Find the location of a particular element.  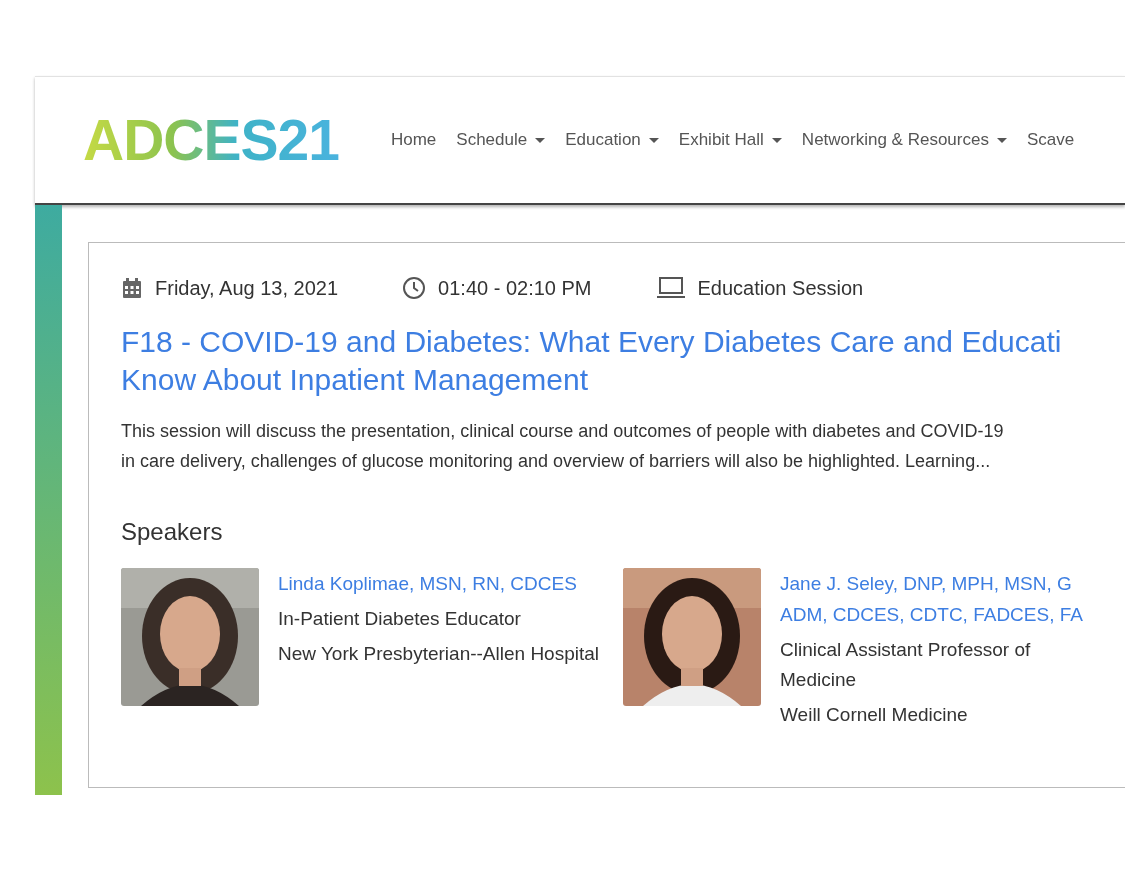

nav-link: Home is located at coordinates (413, 140).